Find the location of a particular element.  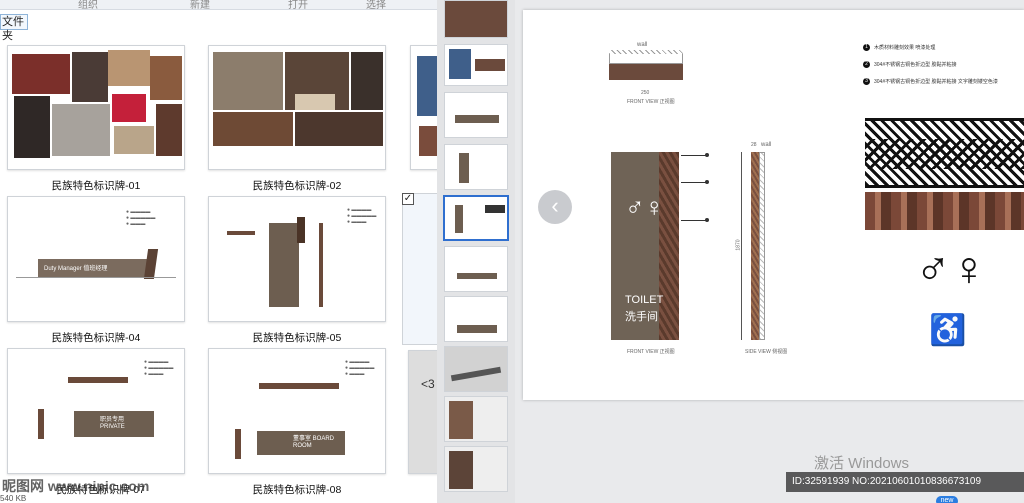

sign-side-view is located at coordinates (755, 246).